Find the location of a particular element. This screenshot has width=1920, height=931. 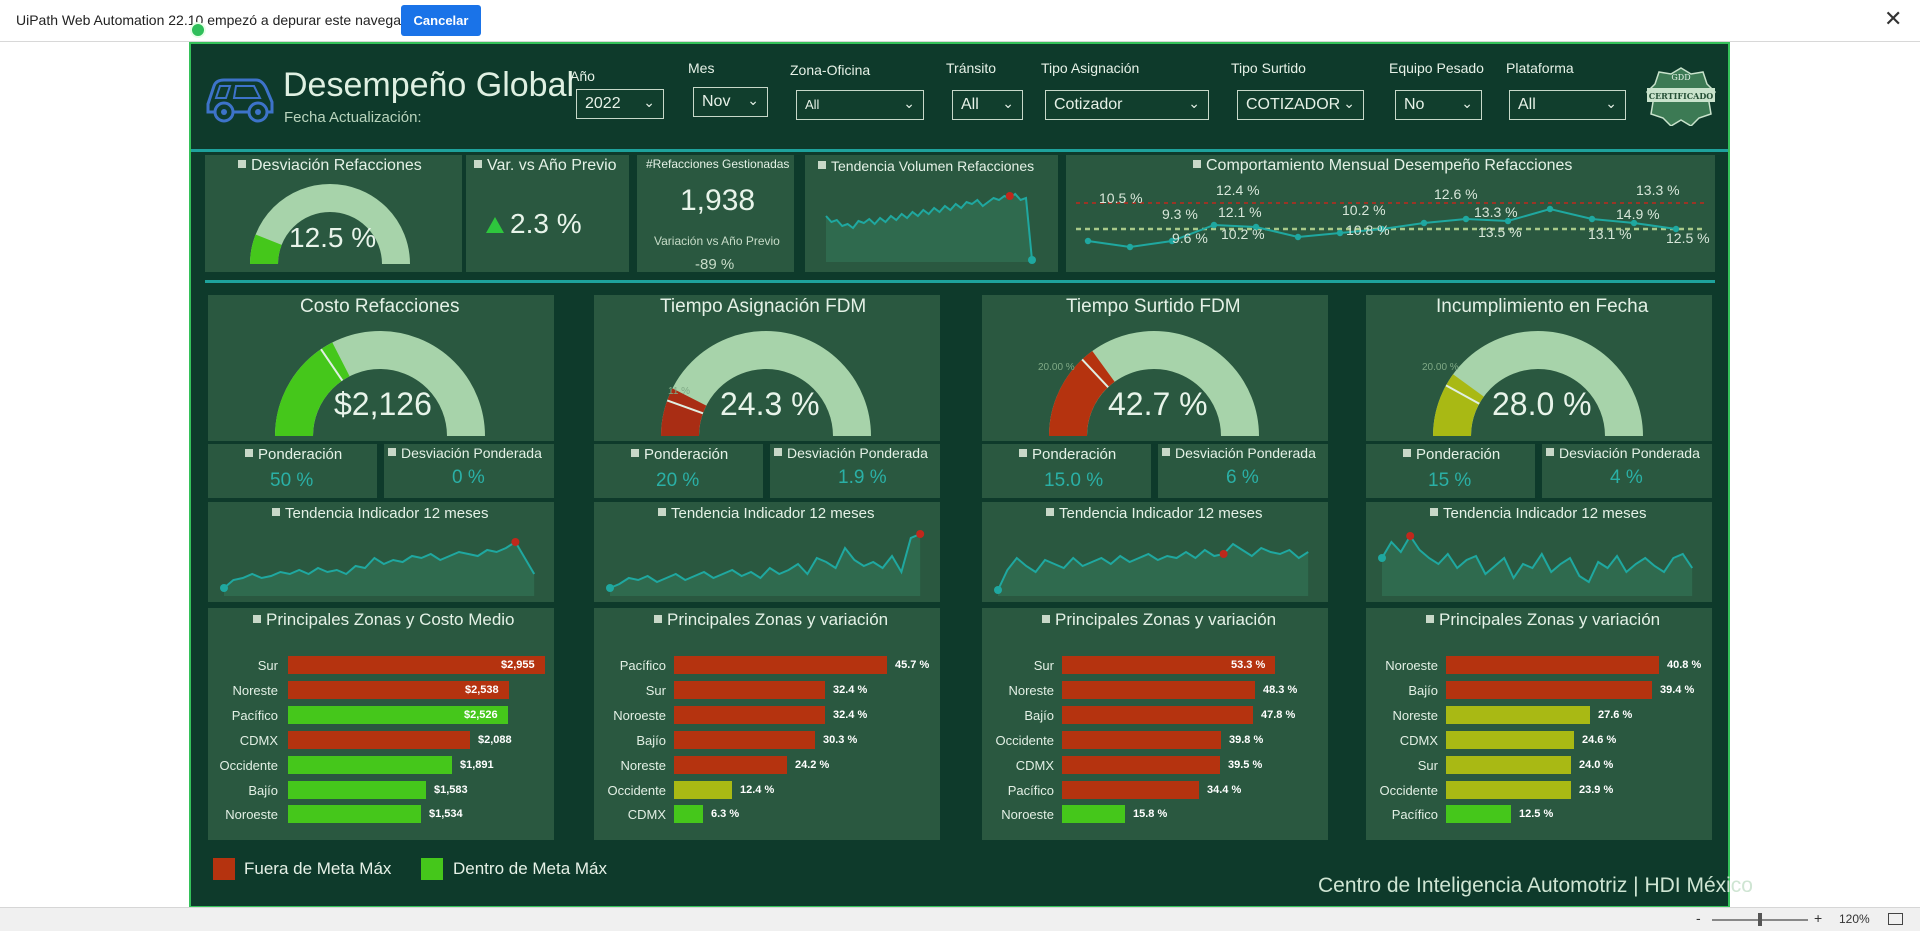

monthly-data-label: 10.2 % is located at coordinates (1243, 234).